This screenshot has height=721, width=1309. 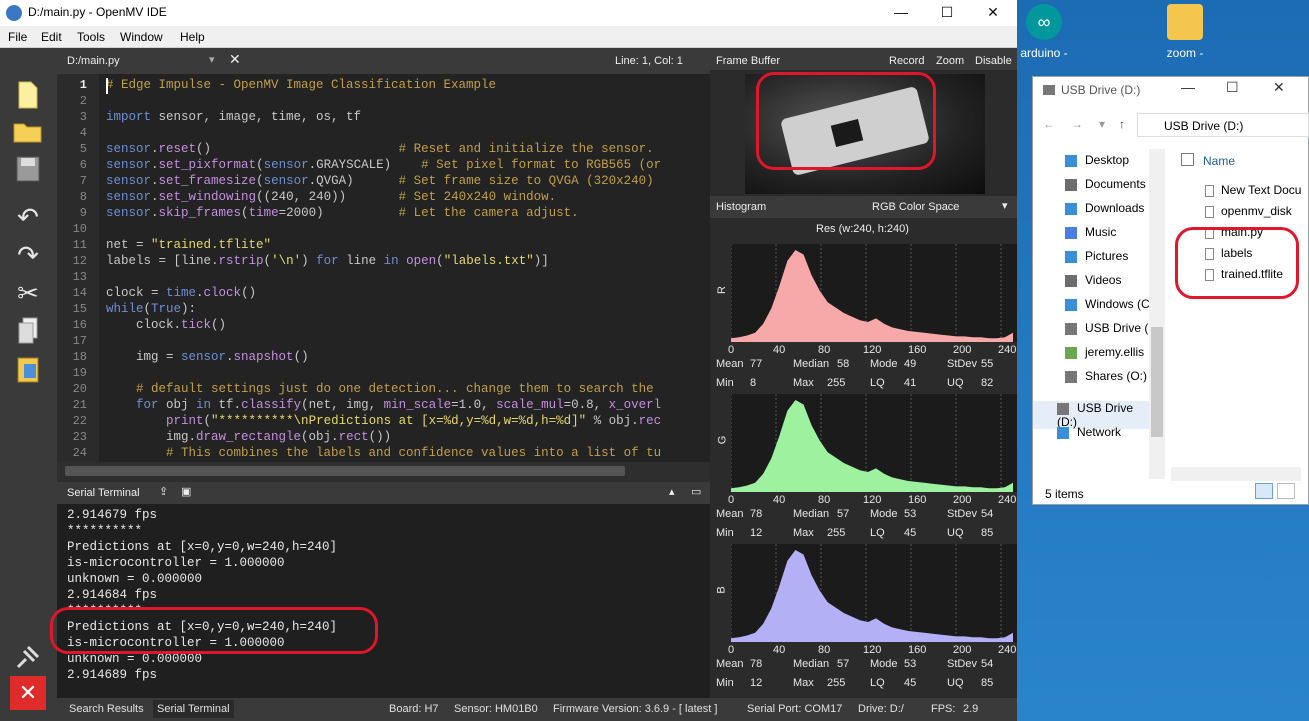 What do you see at coordinates (1253, 190) in the screenshot?
I see `file-item: New Text Docu` at bounding box center [1253, 190].